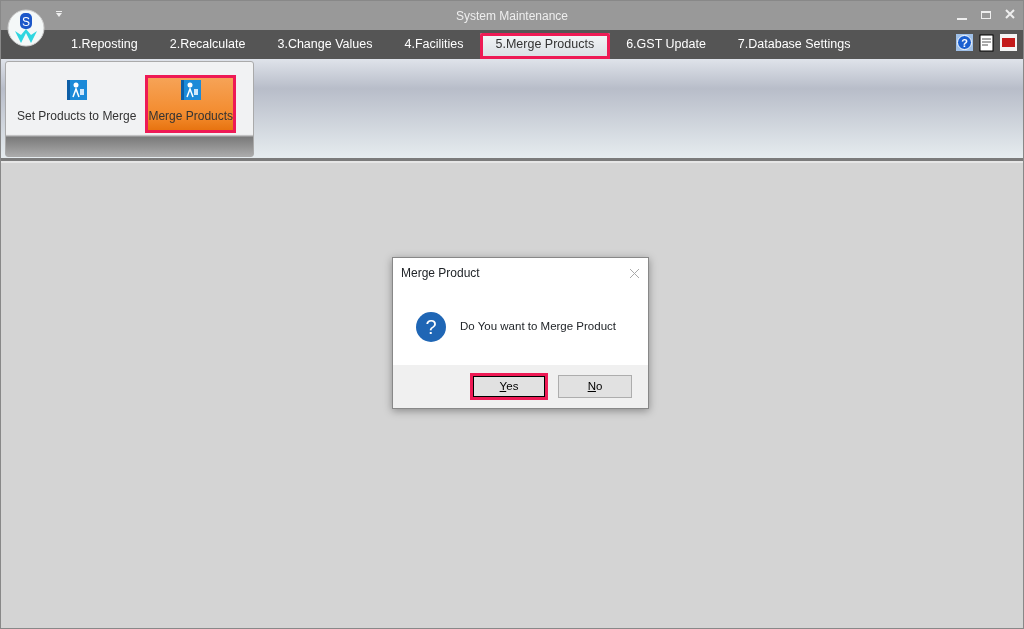  Describe the element at coordinates (191, 104) in the screenshot. I see `ribbon-button: Merge Products` at that location.